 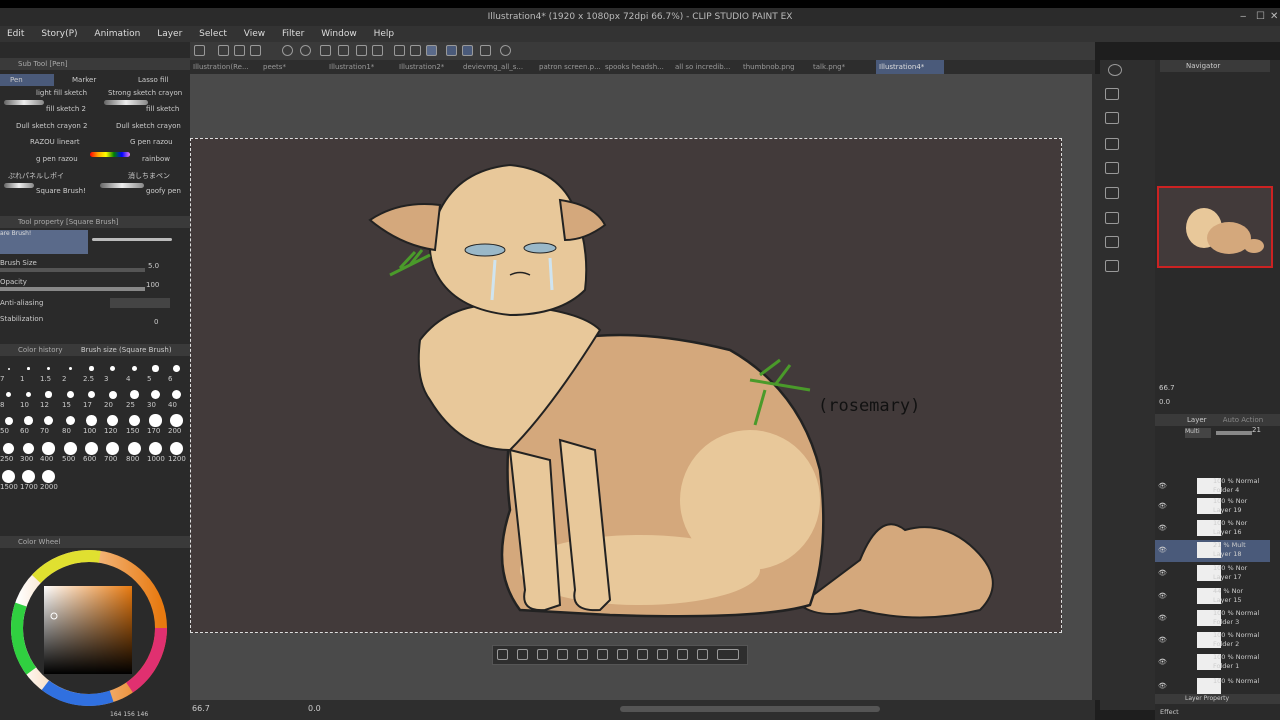 I want to click on menu-select: Select, so click(x=213, y=34).